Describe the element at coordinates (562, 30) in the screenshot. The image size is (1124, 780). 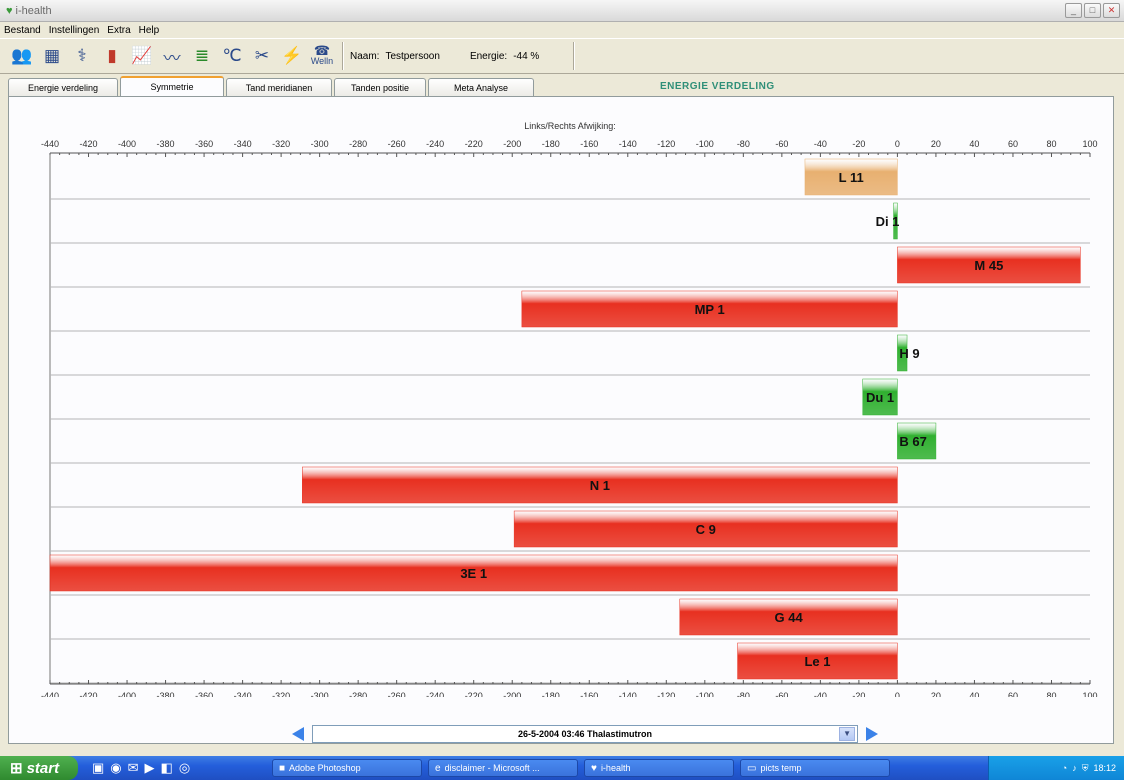
I see `menu-bar: Bestand Instellingen Extra Help` at that location.